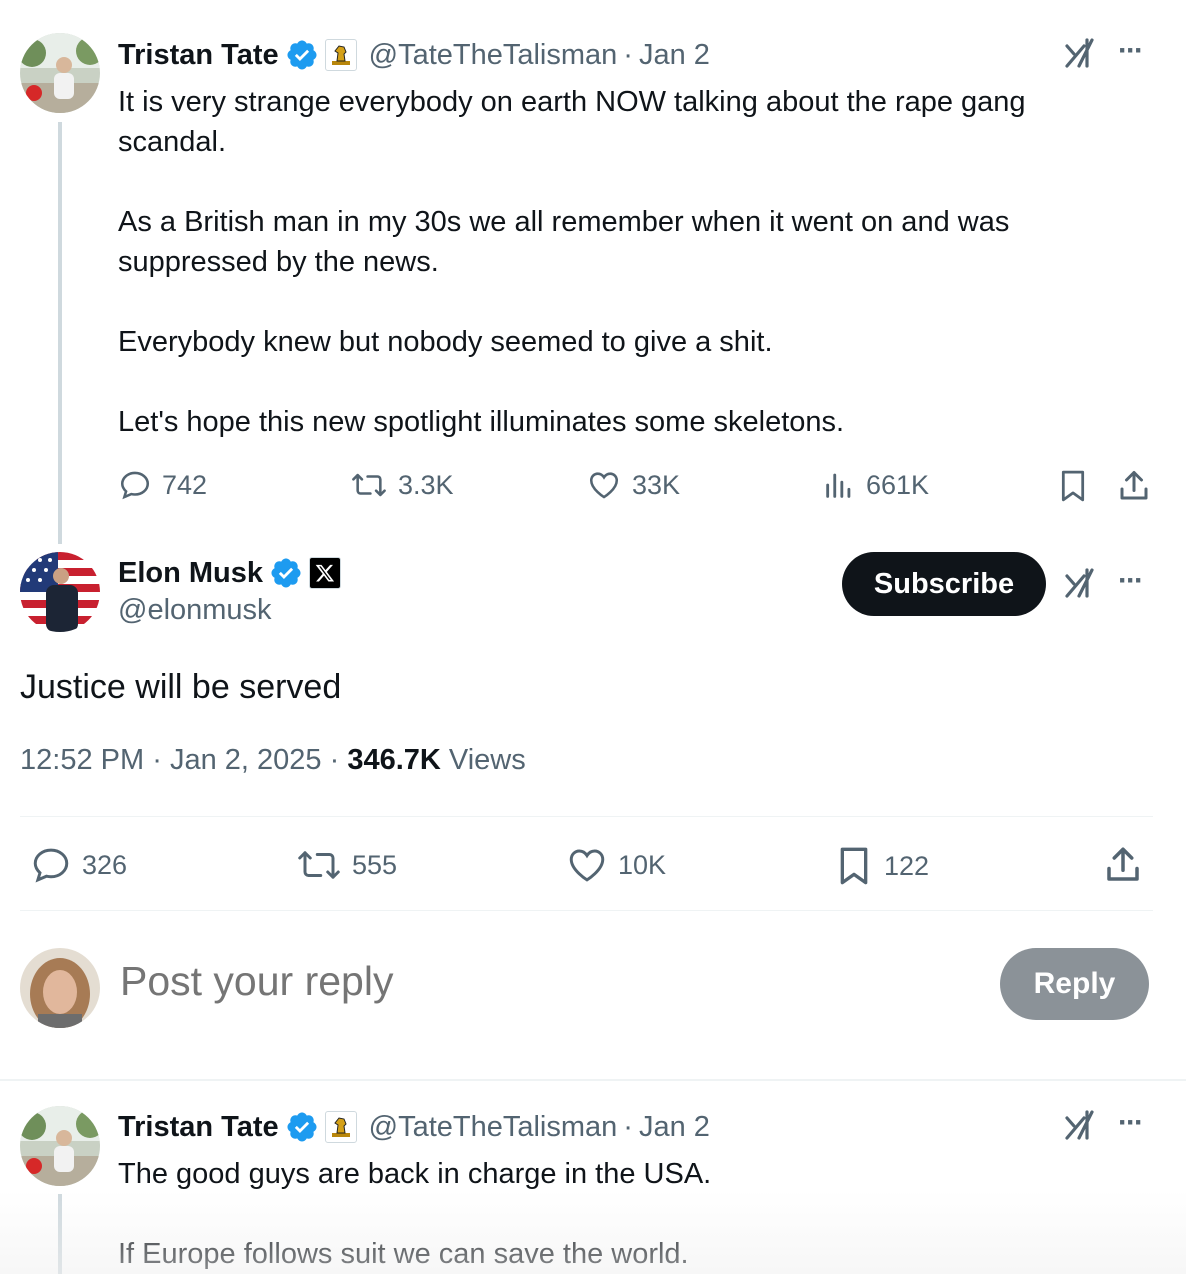 The height and width of the screenshot is (1274, 1186). I want to click on reply-button: 742, so click(162, 485).